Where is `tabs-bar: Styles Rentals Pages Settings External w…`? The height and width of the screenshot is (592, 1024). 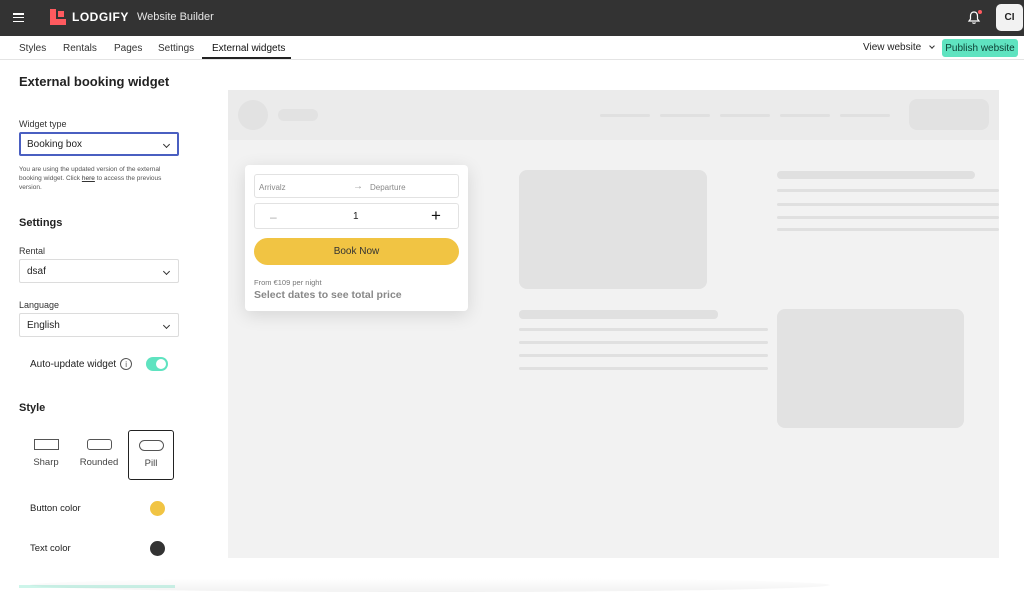 tabs-bar: Styles Rentals Pages Settings External w… is located at coordinates (512, 48).